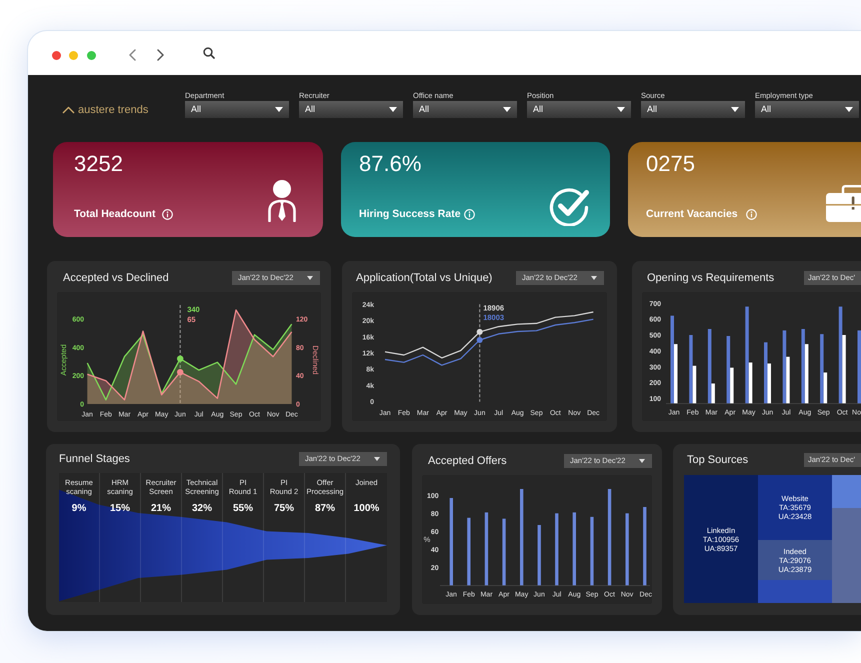  I want to click on person-with-tie-icon, so click(282, 201).